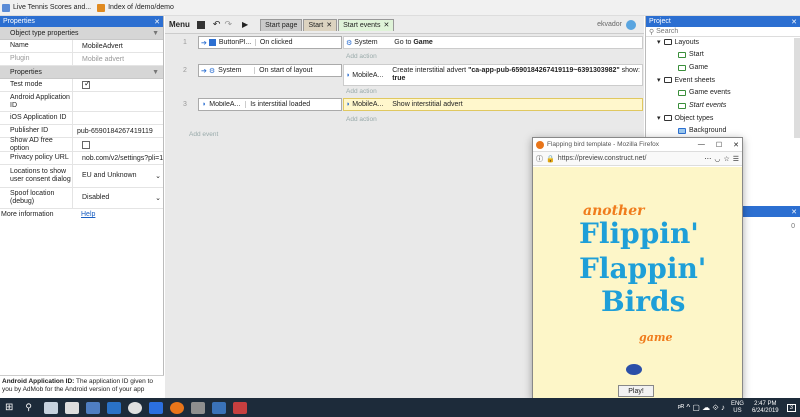 The height and width of the screenshot is (417, 800). I want to click on notification-badge: 3, so click(791, 407).